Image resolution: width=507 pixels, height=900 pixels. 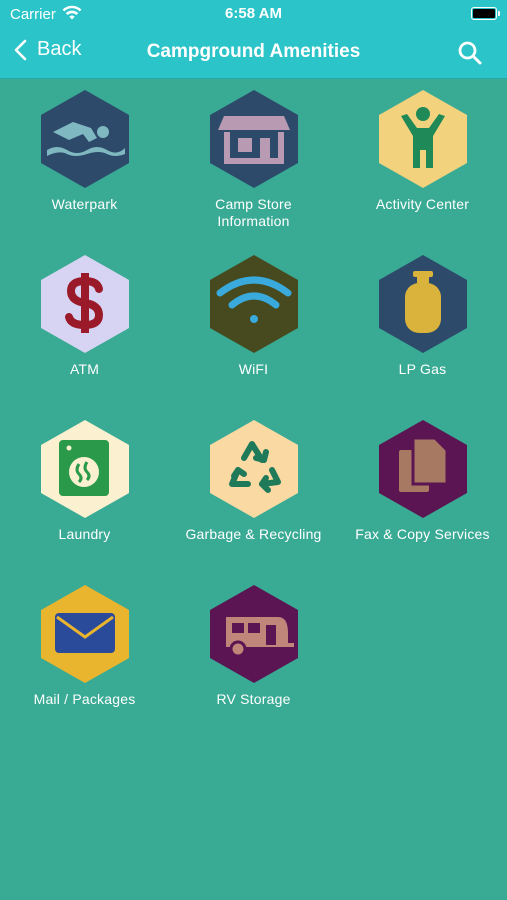 I want to click on amenity-label: LP Gas, so click(x=422, y=369).